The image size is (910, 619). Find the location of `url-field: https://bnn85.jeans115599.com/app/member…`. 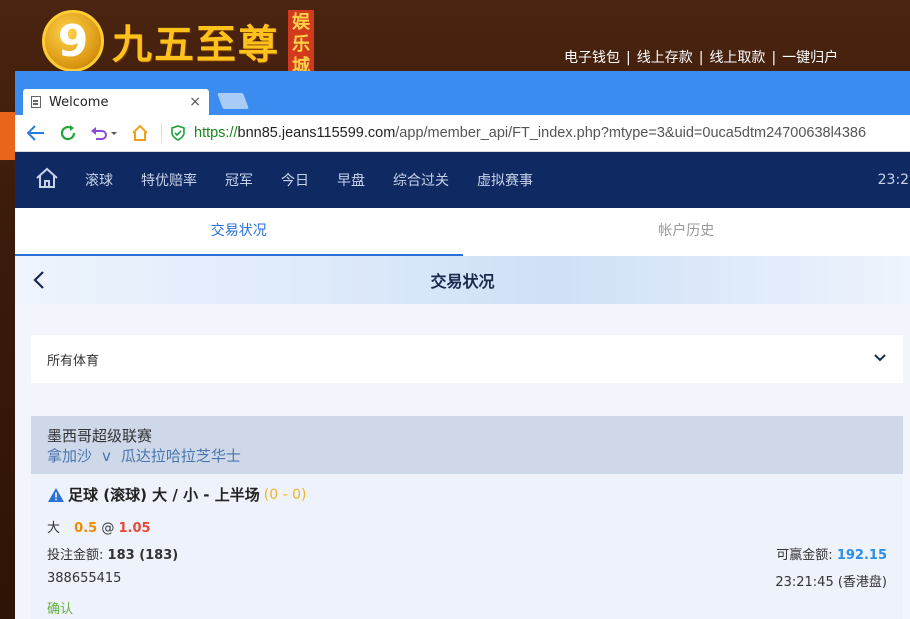

url-field: https://bnn85.jeans115599.com/app/member… is located at coordinates (530, 133).